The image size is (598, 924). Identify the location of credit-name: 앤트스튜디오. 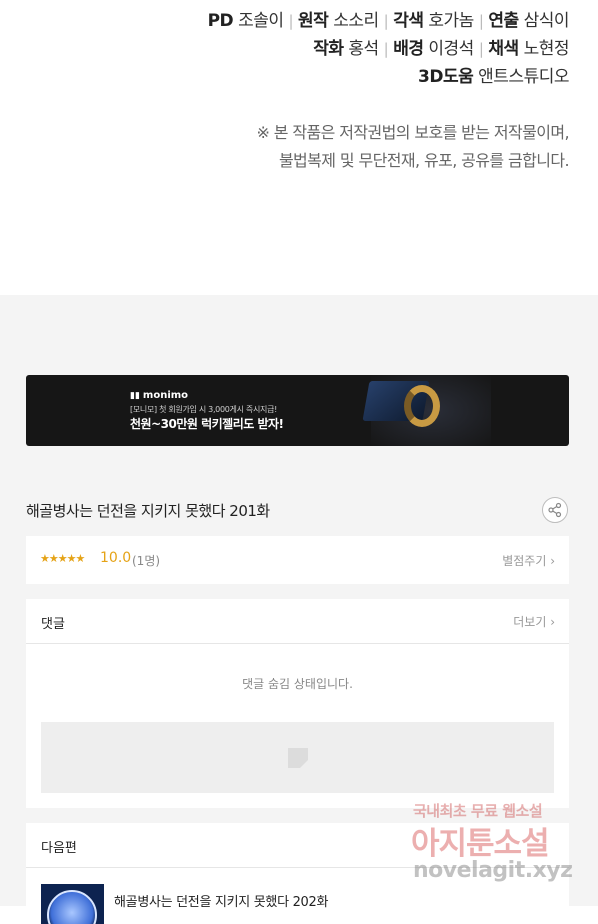
(523, 77).